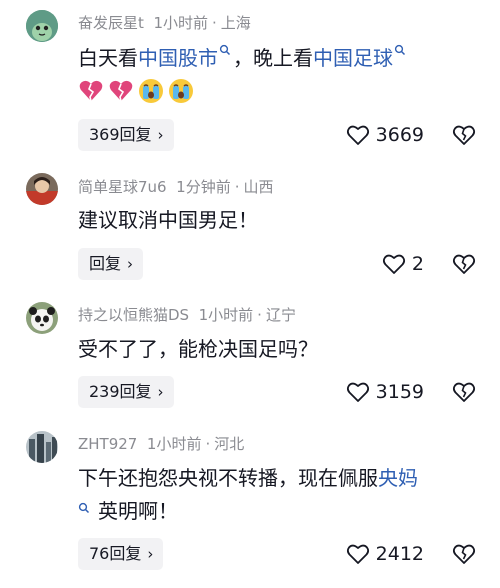  Describe the element at coordinates (229, 444) in the screenshot. I see `comment-location: 河北` at that location.